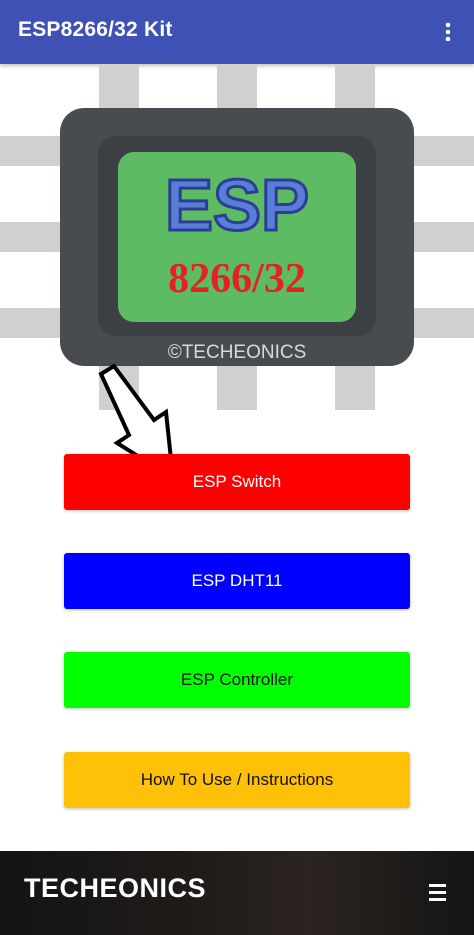  I want to click on chip-label-esp: ESP, so click(237, 206).